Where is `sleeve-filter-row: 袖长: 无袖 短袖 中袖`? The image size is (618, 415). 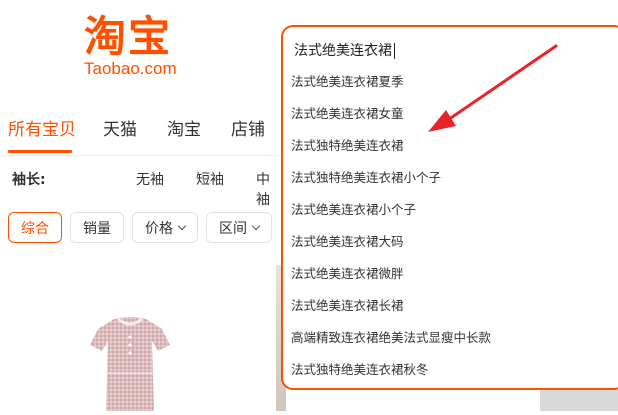 sleeve-filter-row: 袖长: 无袖 短袖 中袖 is located at coordinates (141, 186).